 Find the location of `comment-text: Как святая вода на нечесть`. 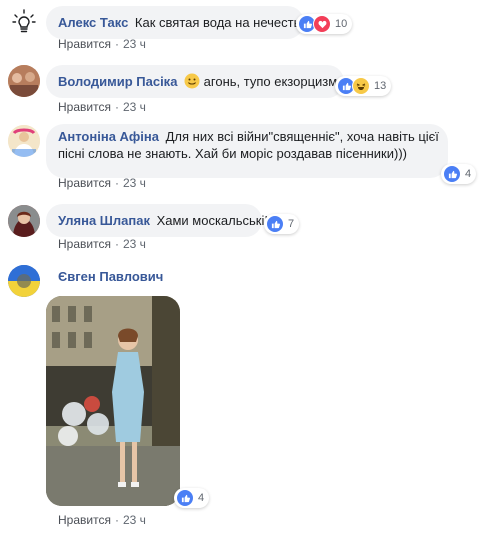

comment-text: Как святая вода на нечесть is located at coordinates (217, 22).